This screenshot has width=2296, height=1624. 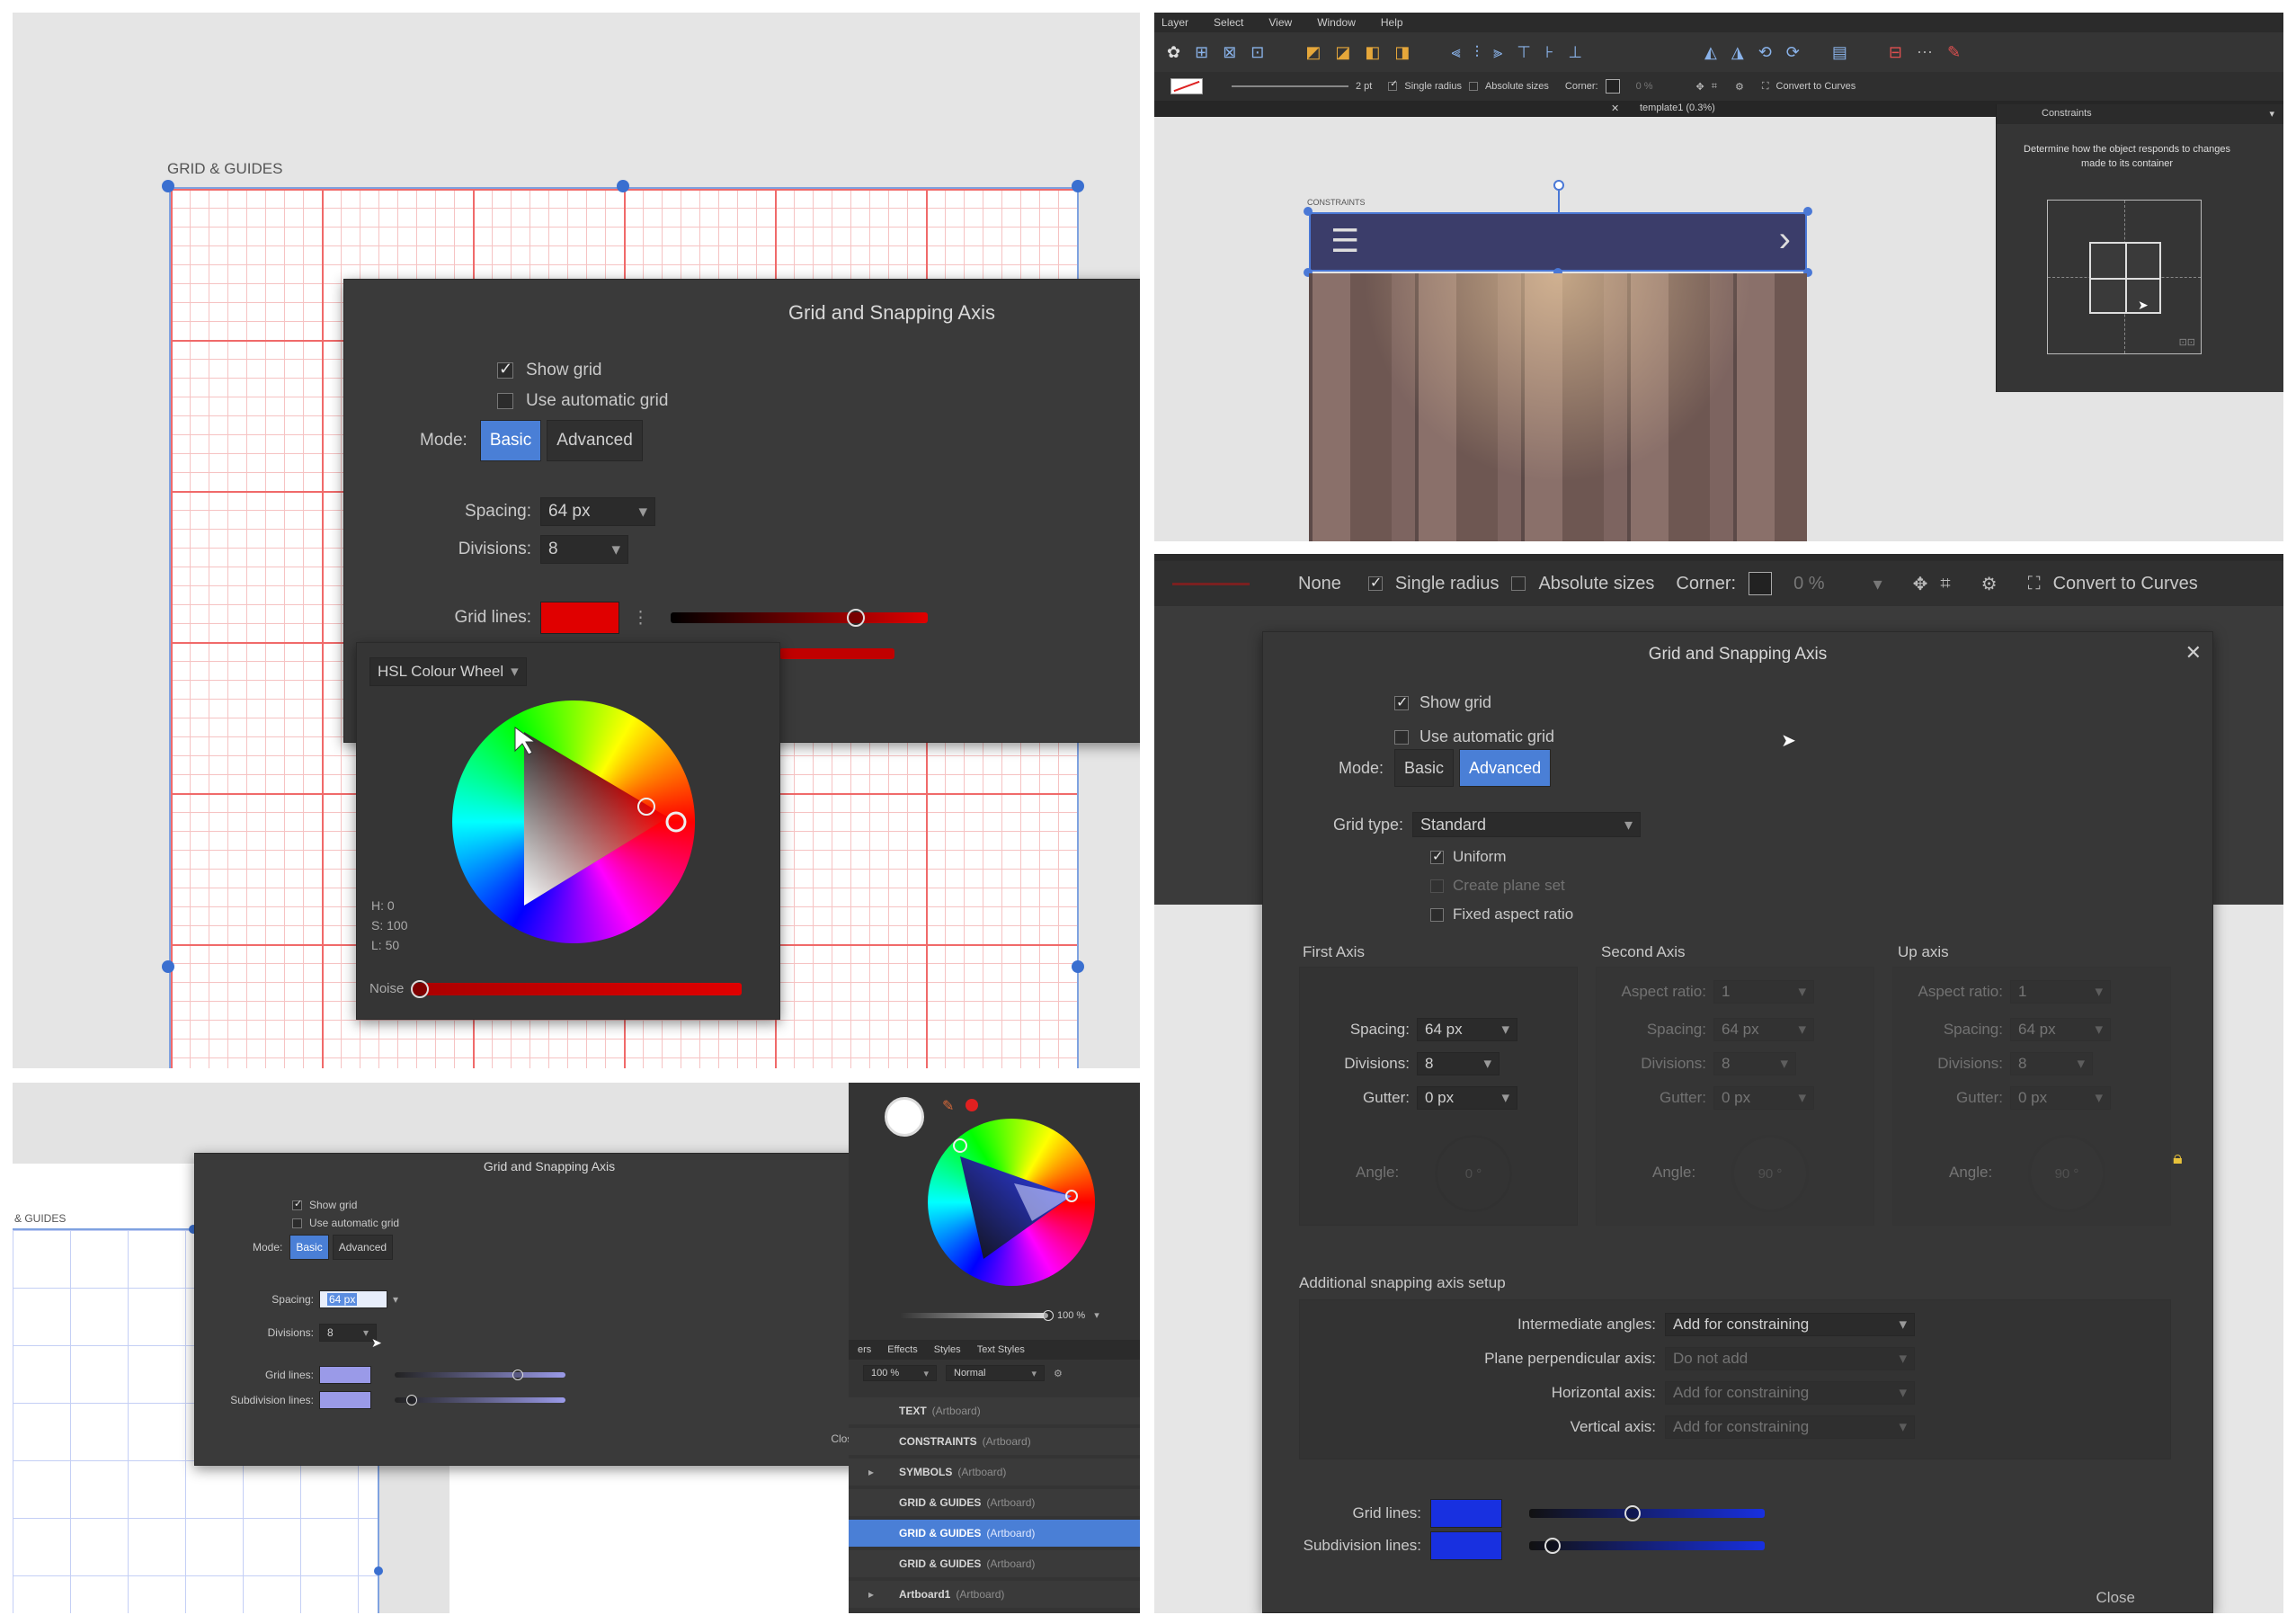 I want to click on spacing-input: 64 px, so click(x=353, y=1299).